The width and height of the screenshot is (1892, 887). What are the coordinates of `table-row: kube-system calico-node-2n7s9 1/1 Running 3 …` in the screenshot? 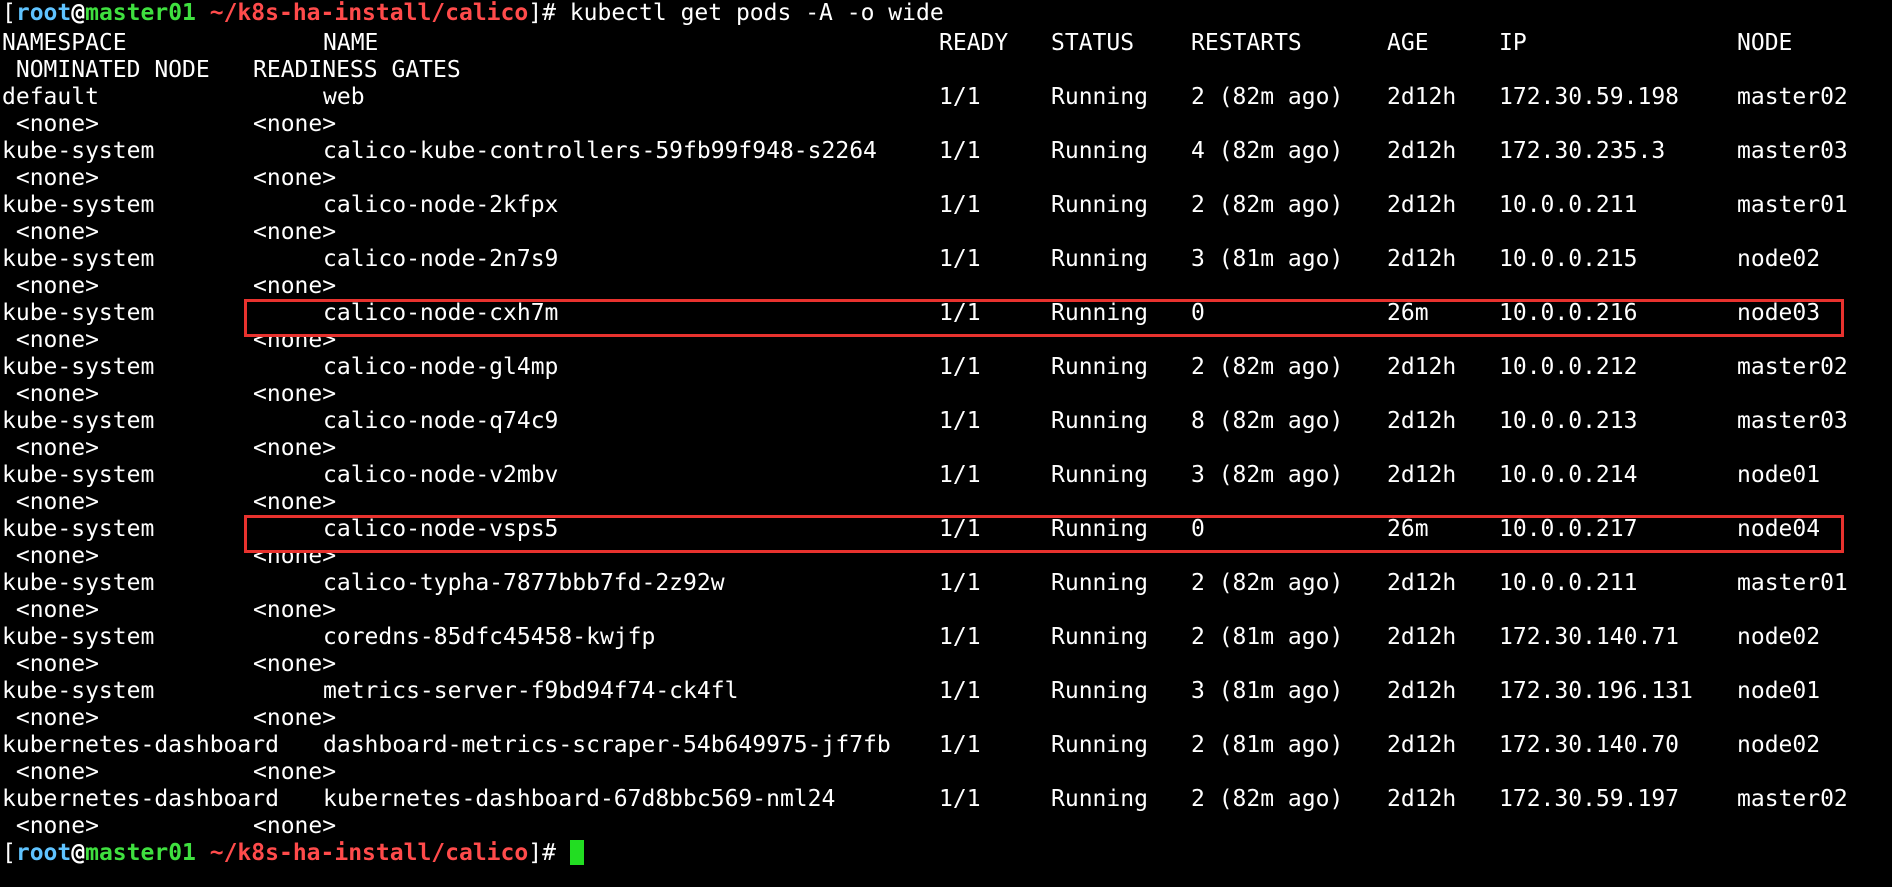 It's located at (946, 259).